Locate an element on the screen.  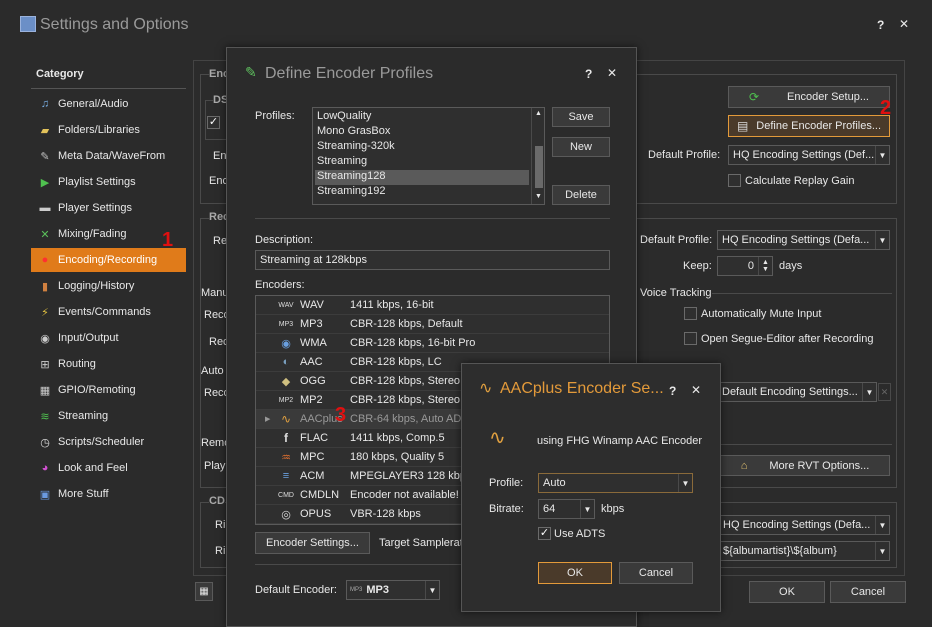
profiles-scrollbar: ▲ ▼ is located at coordinates (537, 156).